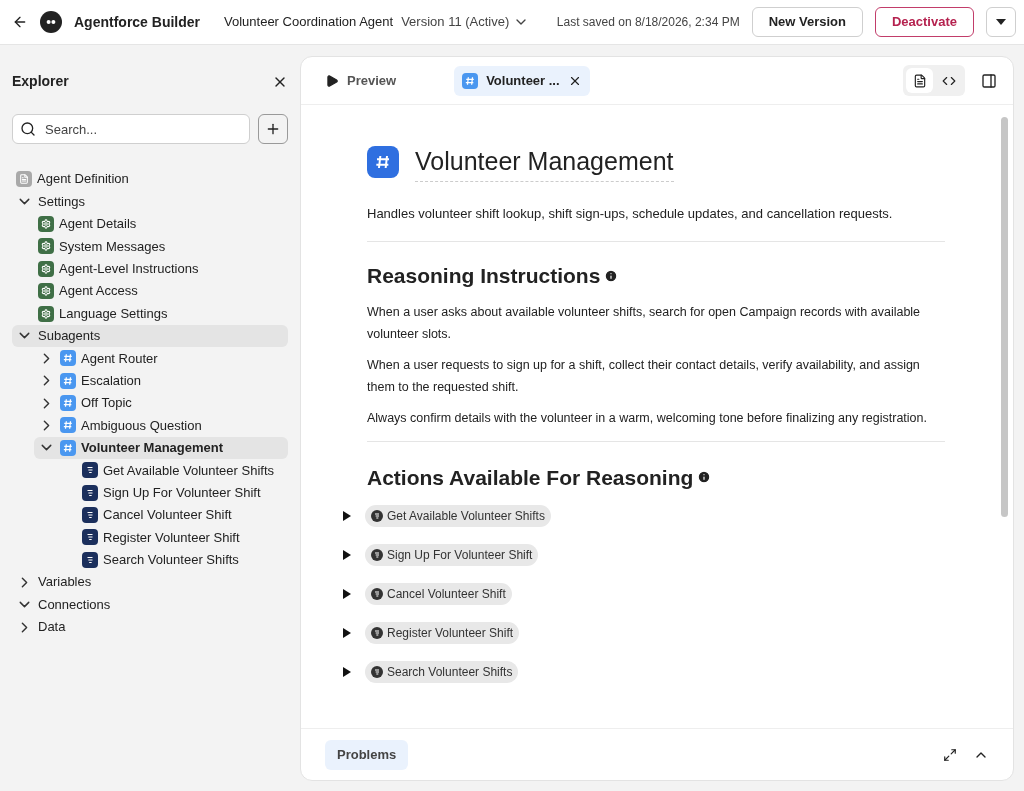 This screenshot has height=791, width=1024. I want to click on caret-down-icon, so click(1001, 22).